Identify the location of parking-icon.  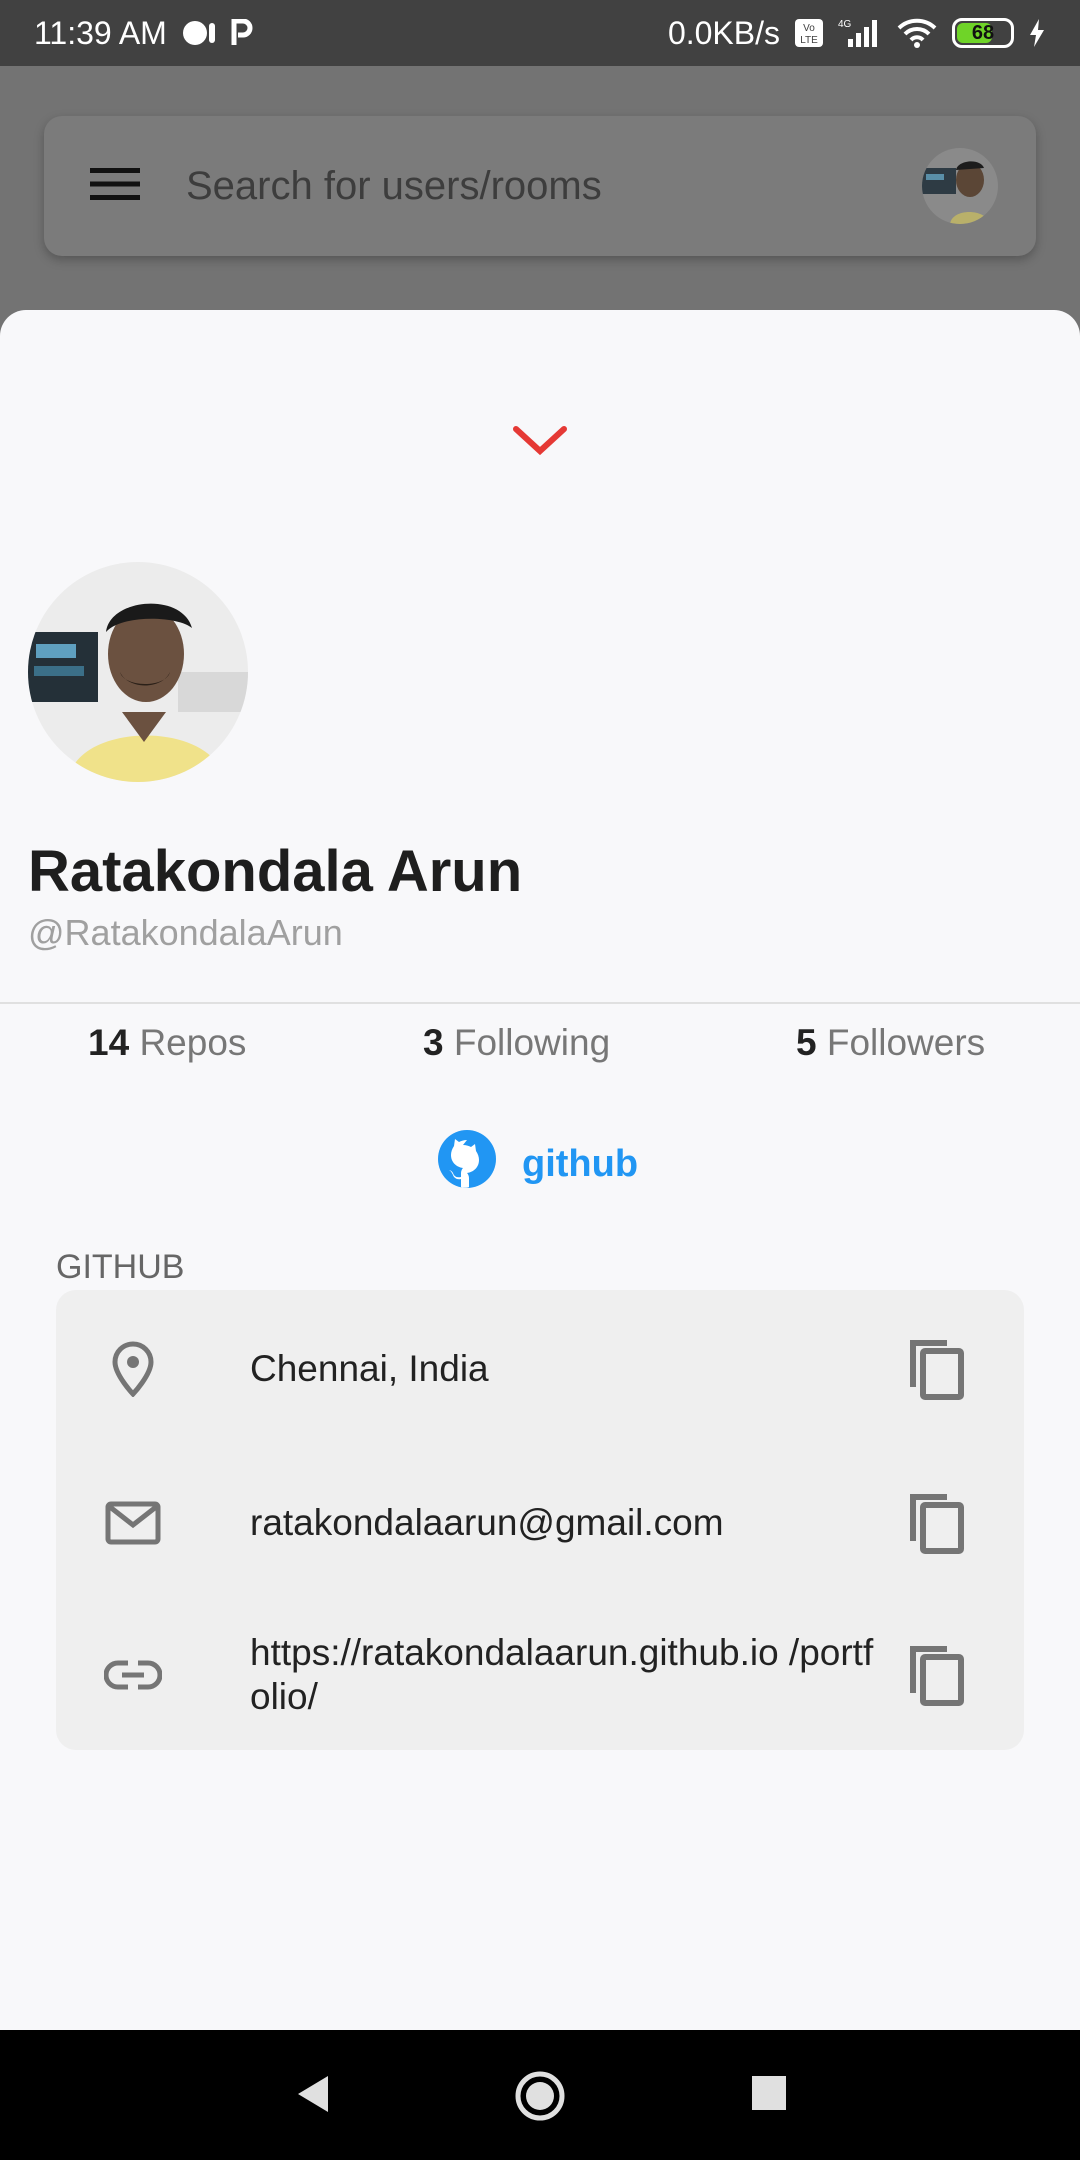
(242, 33).